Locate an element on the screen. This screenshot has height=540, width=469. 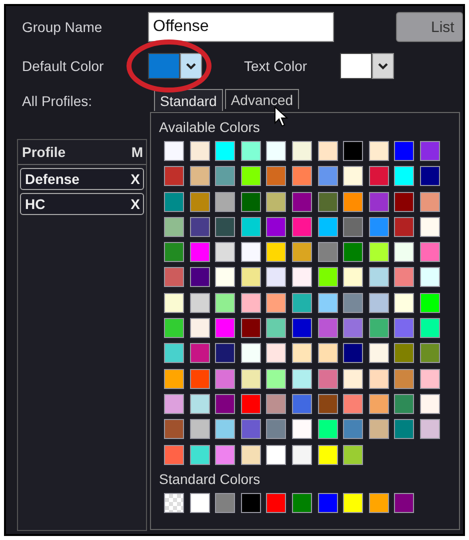
table-row: HC X is located at coordinates (82, 204).